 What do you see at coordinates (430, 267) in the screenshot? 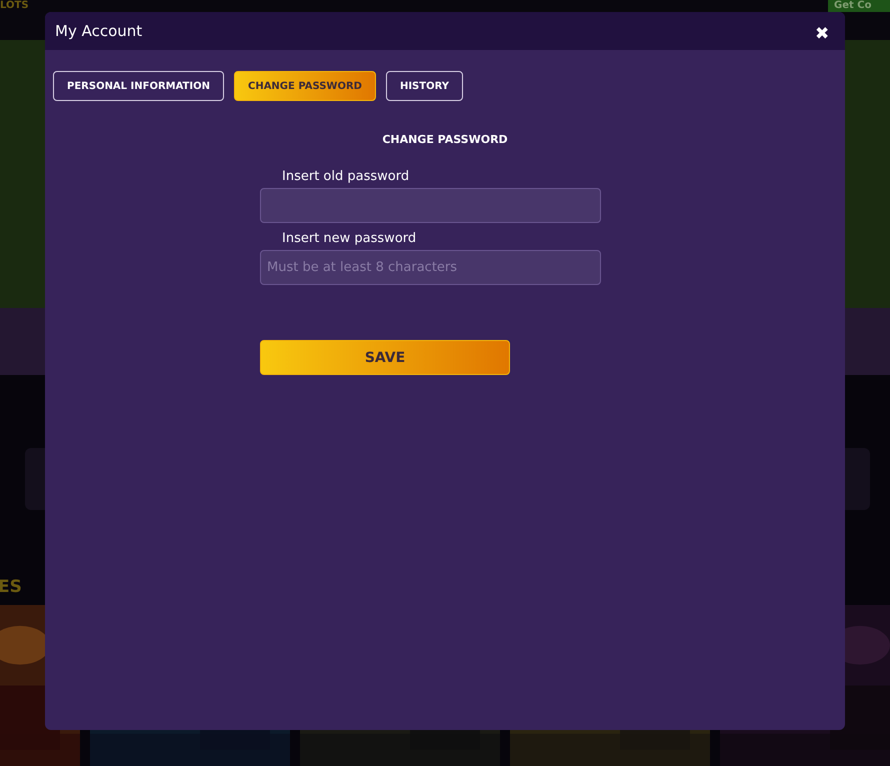
I see `password-field: Must be at least 8 characters` at bounding box center [430, 267].